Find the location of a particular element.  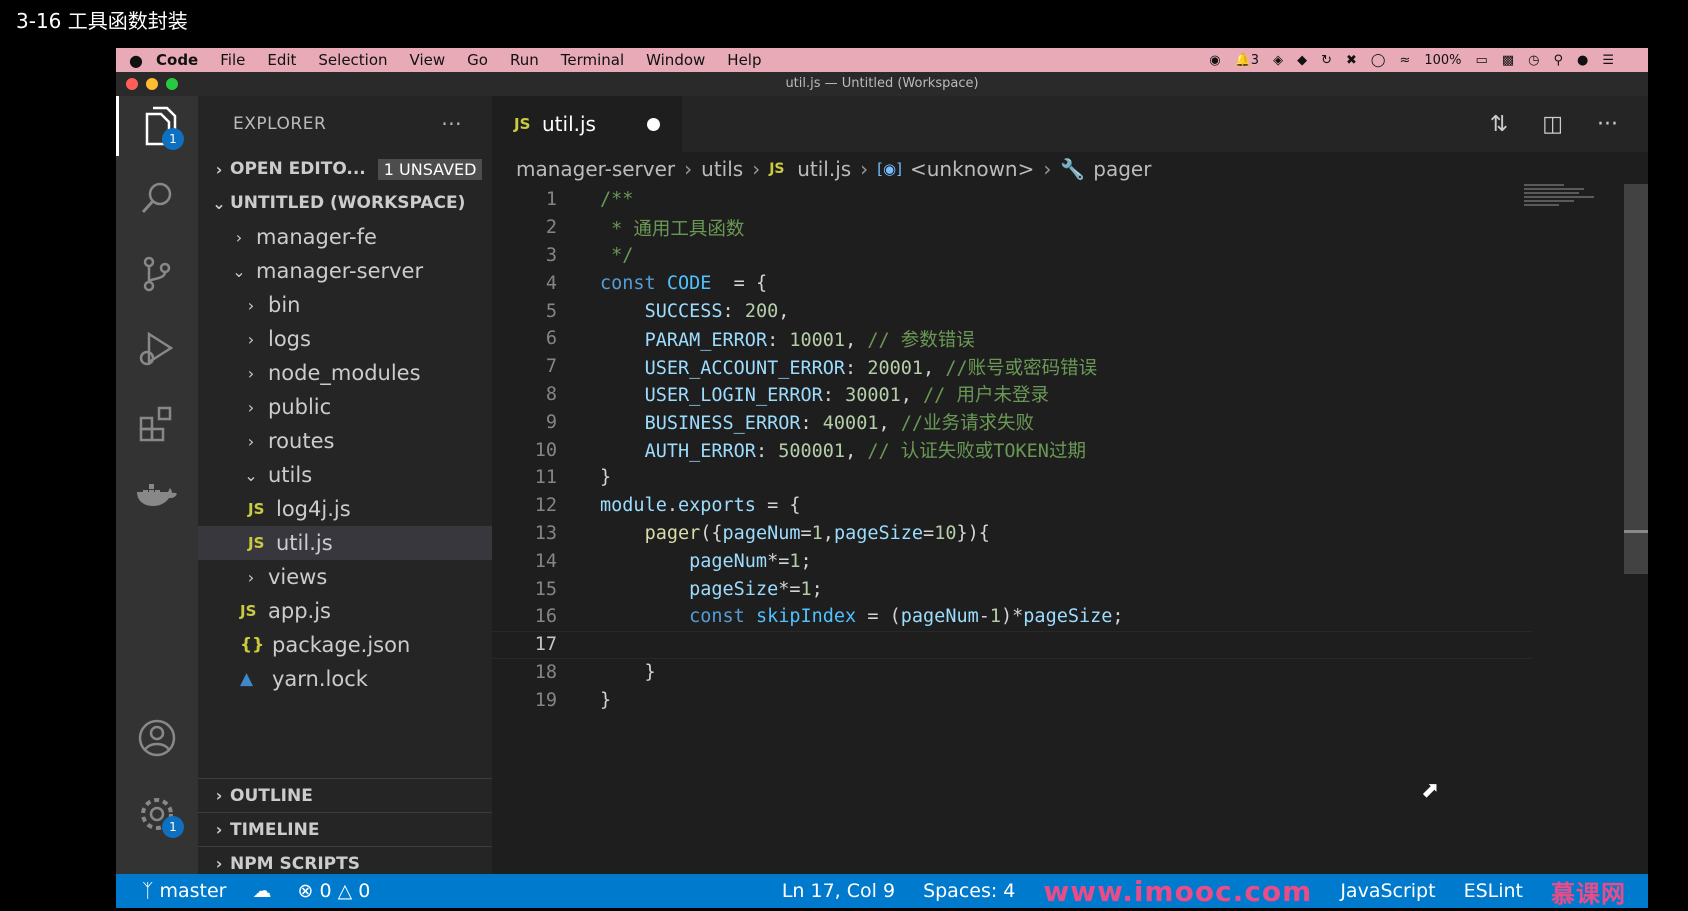

tree-item: ▲ yarn.lock is located at coordinates (345, 679).